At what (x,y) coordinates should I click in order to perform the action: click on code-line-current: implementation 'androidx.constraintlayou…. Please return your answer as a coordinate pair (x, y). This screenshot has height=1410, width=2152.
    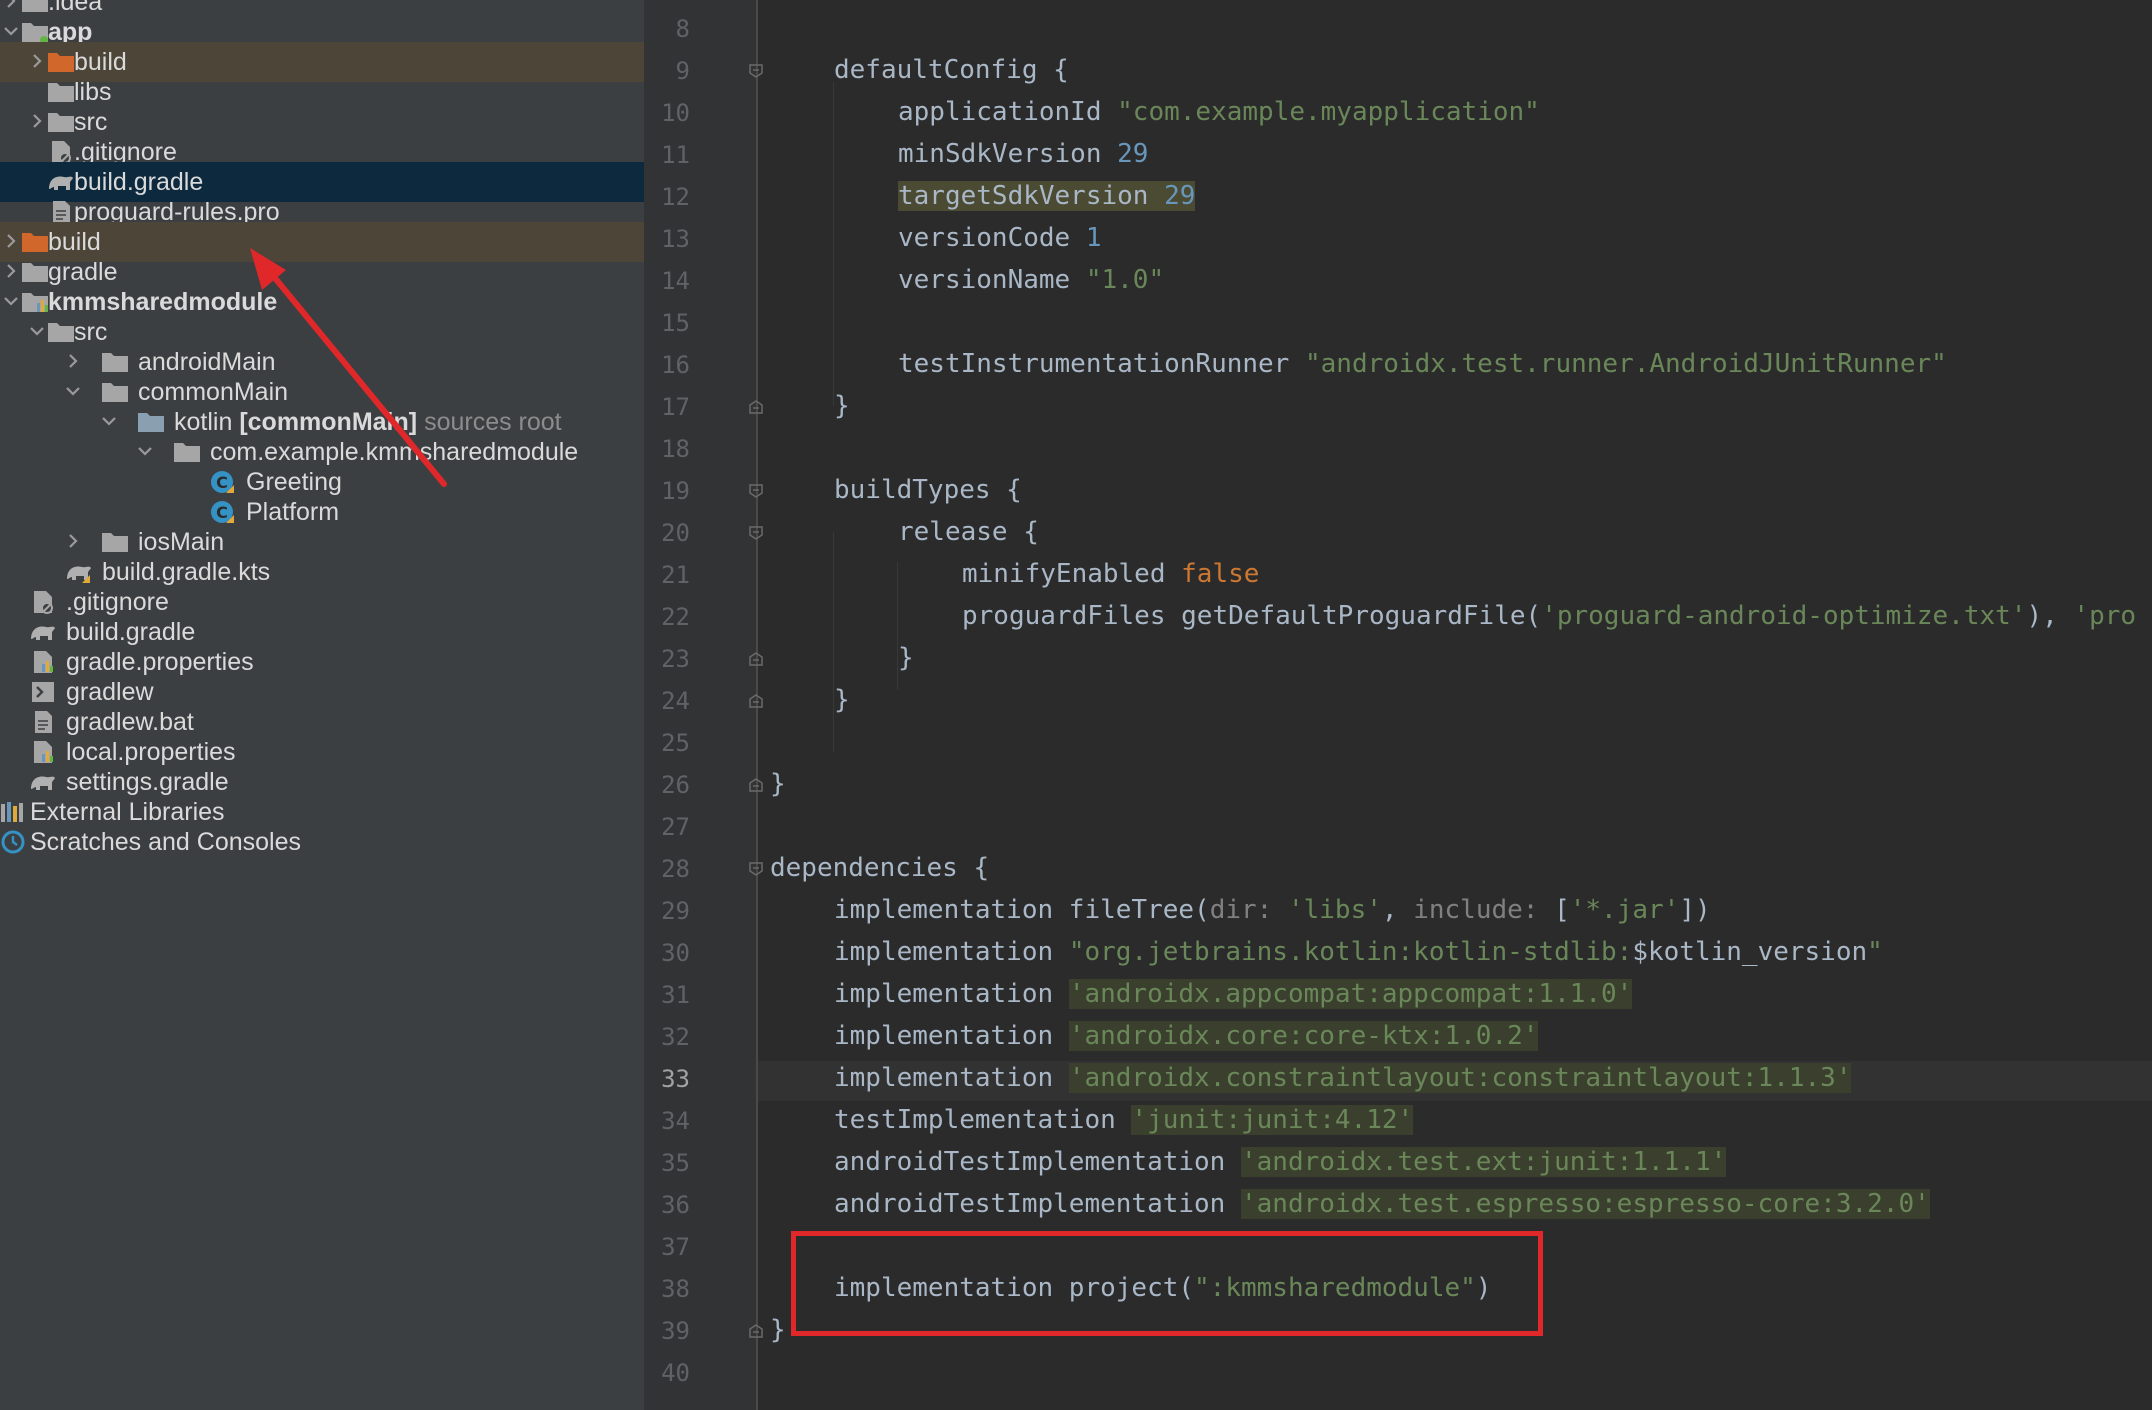
    Looking at the image, I should click on (1343, 1078).